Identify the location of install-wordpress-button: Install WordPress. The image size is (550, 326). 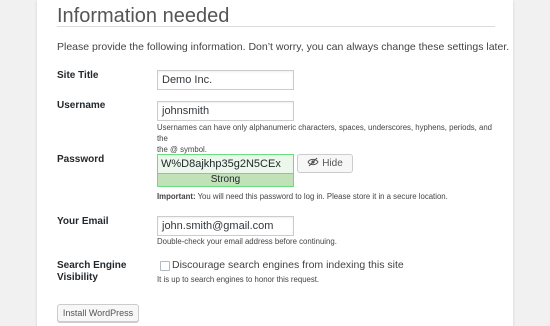
(98, 313).